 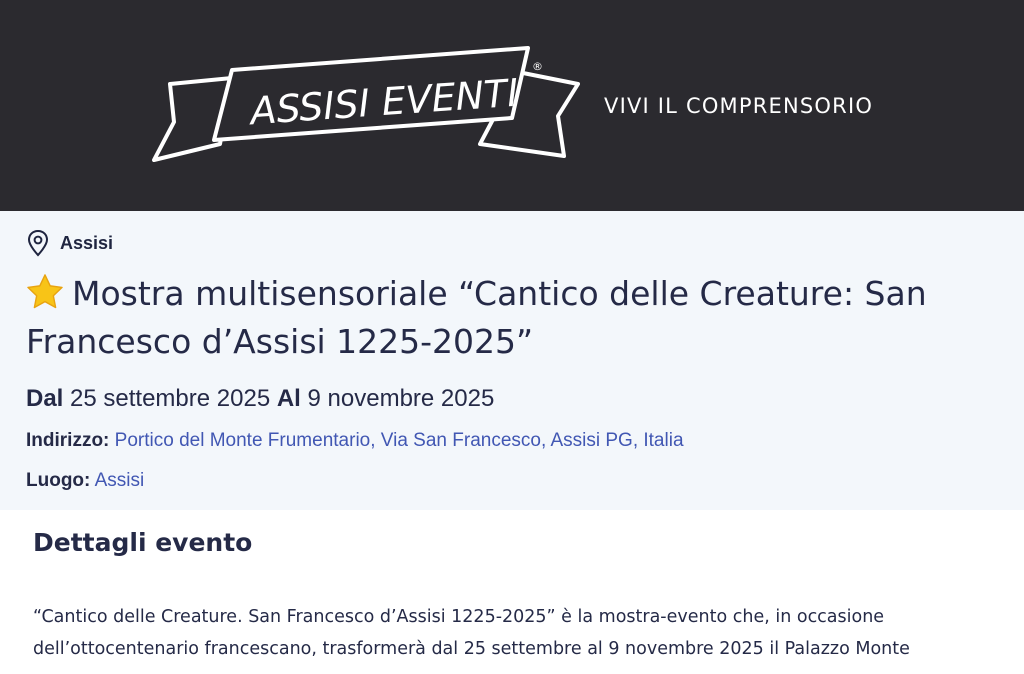 I want to click on date-from-label: Dal, so click(x=45, y=398).